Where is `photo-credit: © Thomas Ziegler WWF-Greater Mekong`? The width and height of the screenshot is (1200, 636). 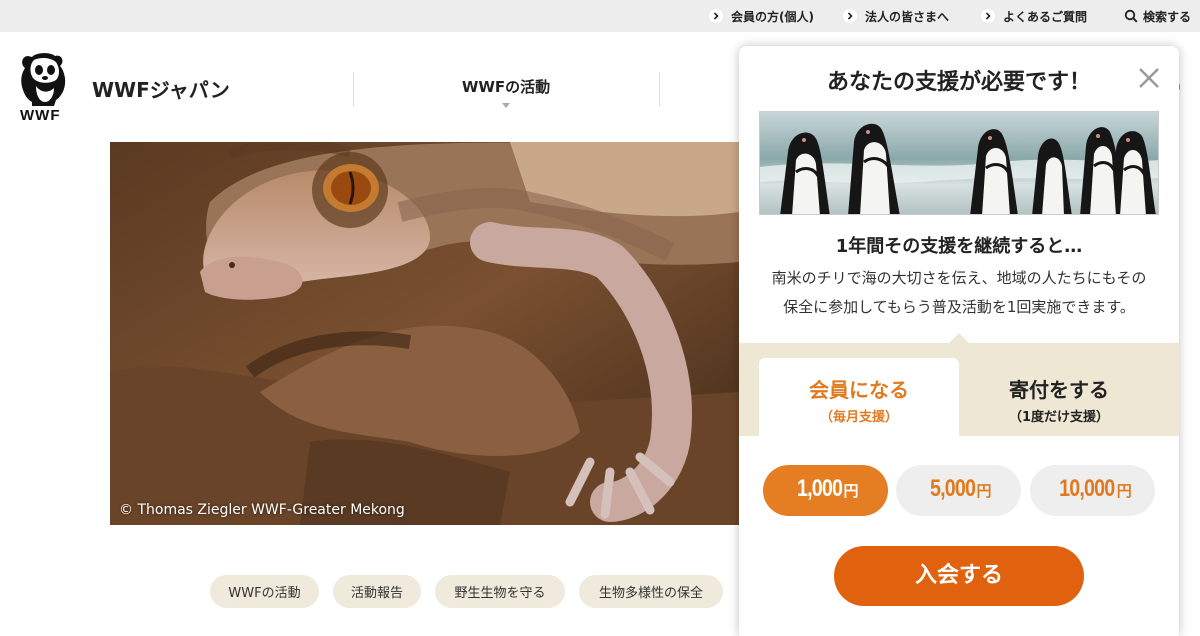 photo-credit: © Thomas Ziegler WWF-Greater Mekong is located at coordinates (262, 510).